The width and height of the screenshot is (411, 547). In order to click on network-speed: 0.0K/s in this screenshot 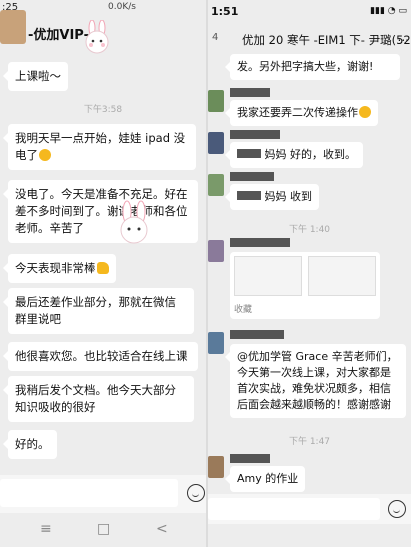, I will do `click(122, 7)`.